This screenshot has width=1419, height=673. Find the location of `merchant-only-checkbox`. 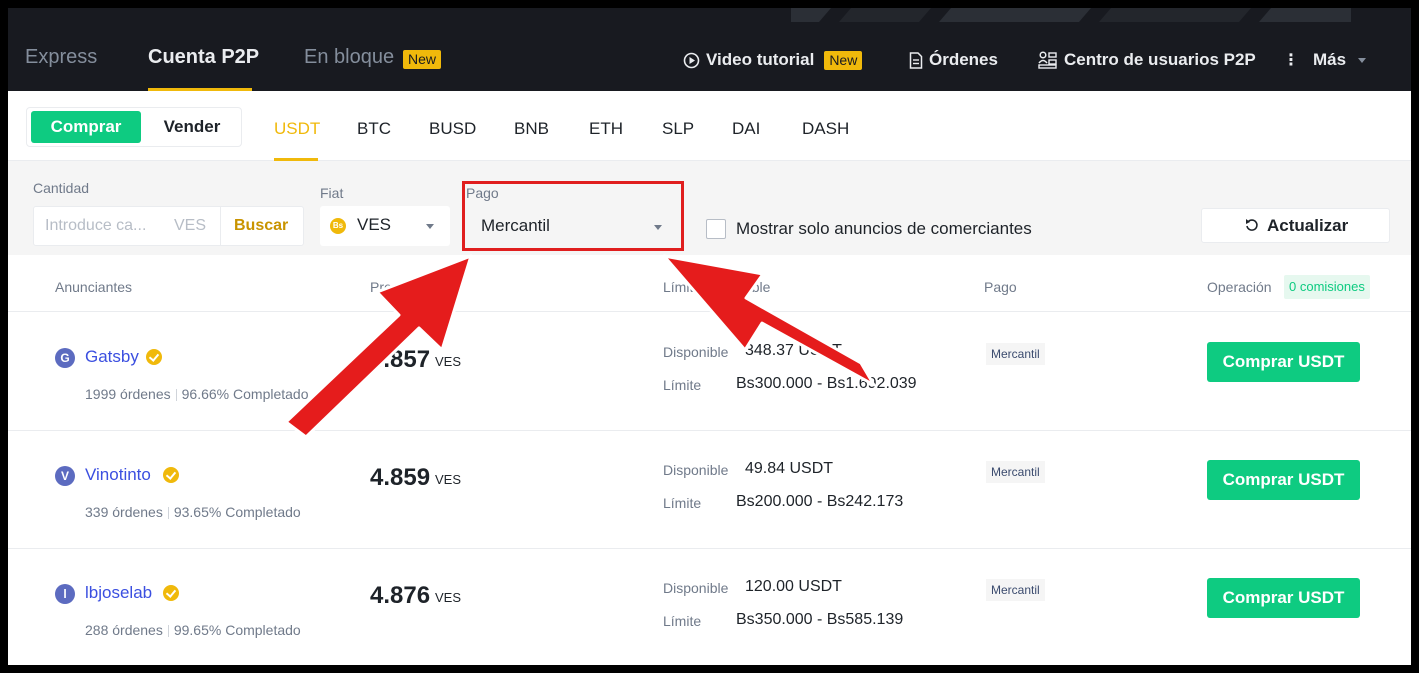

merchant-only-checkbox is located at coordinates (716, 229).